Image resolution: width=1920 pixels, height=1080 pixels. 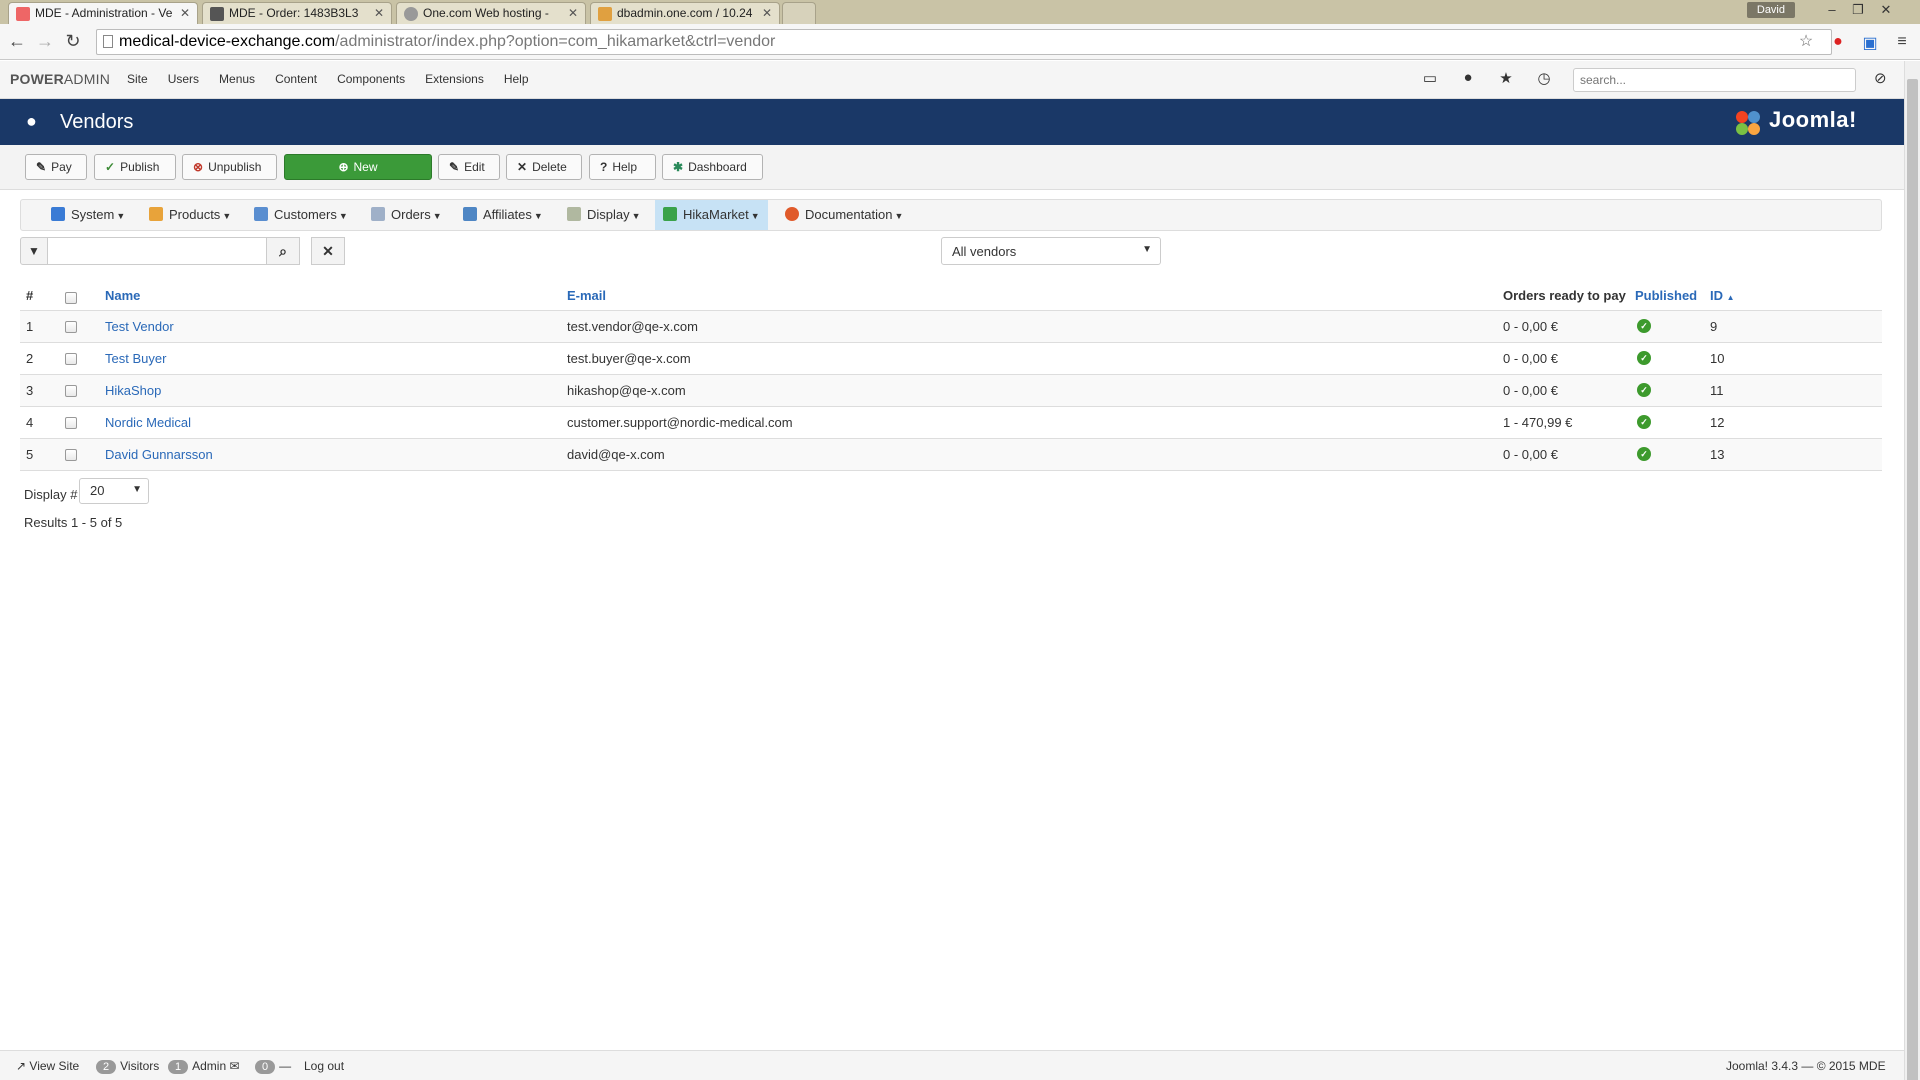 I want to click on admin-search-input, so click(x=1714, y=80).